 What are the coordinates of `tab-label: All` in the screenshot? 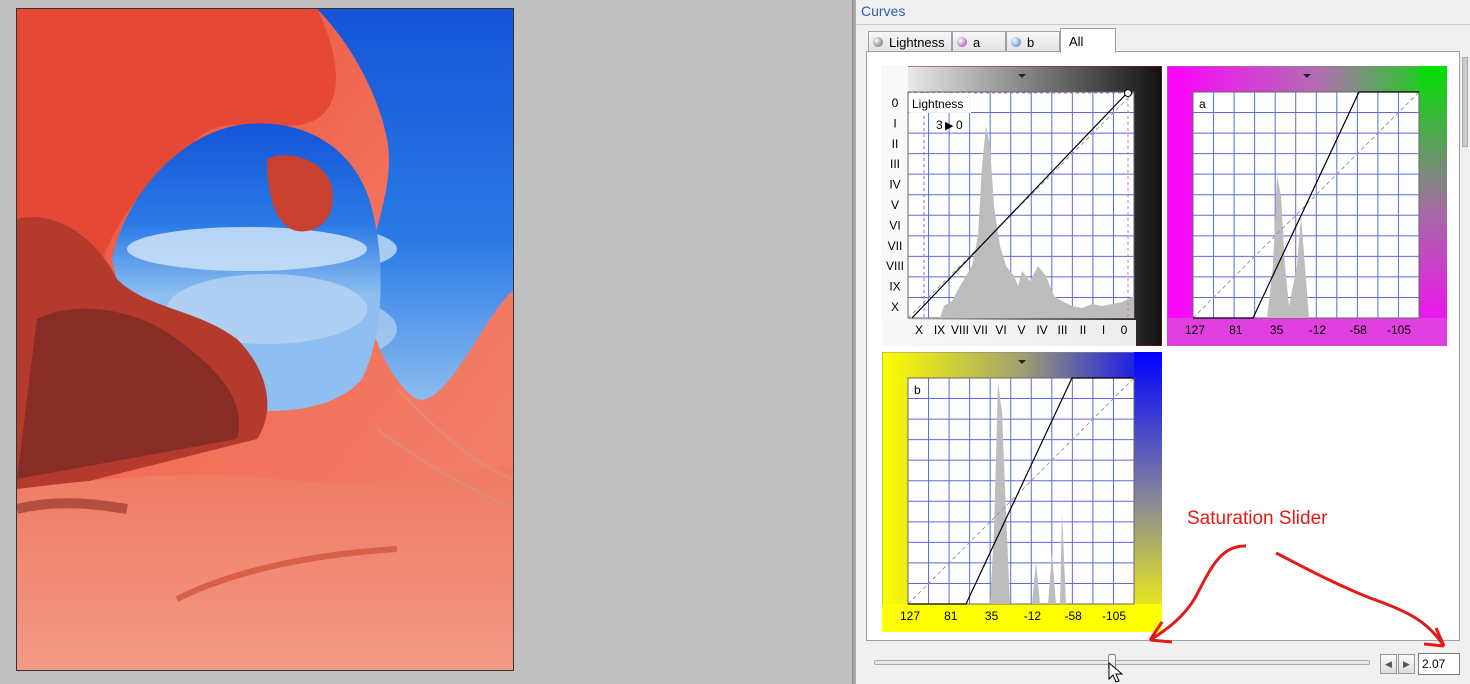 It's located at (1076, 41).